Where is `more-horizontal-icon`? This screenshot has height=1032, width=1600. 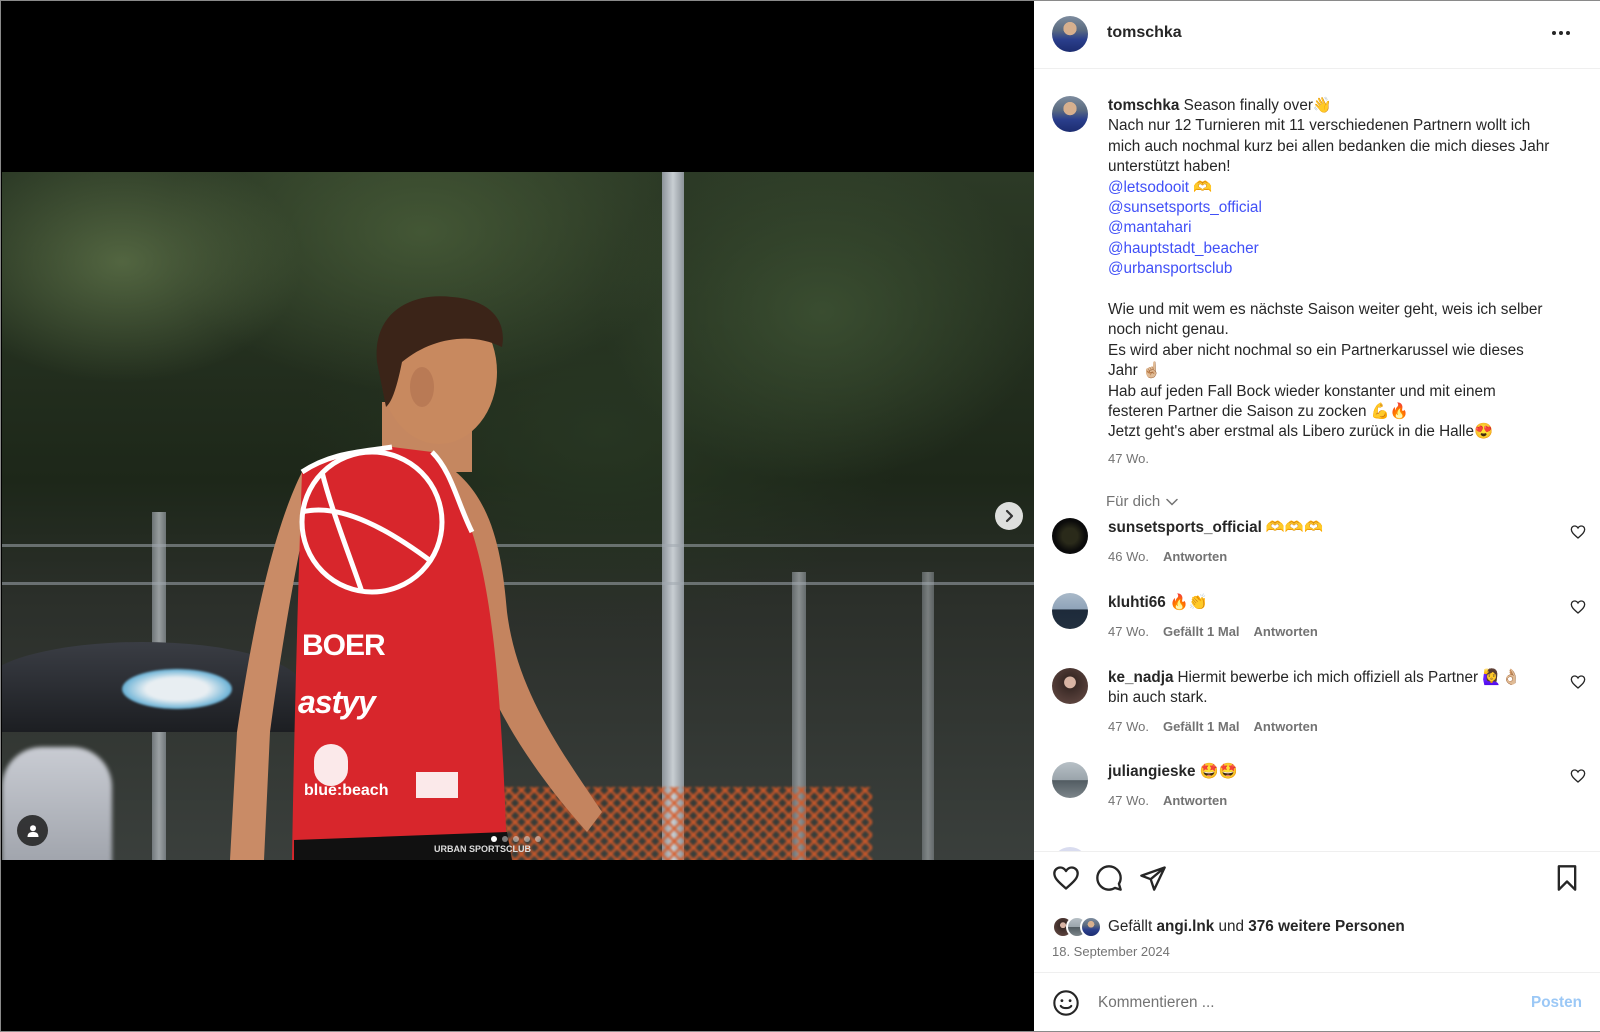
more-horizontal-icon is located at coordinates (1561, 33).